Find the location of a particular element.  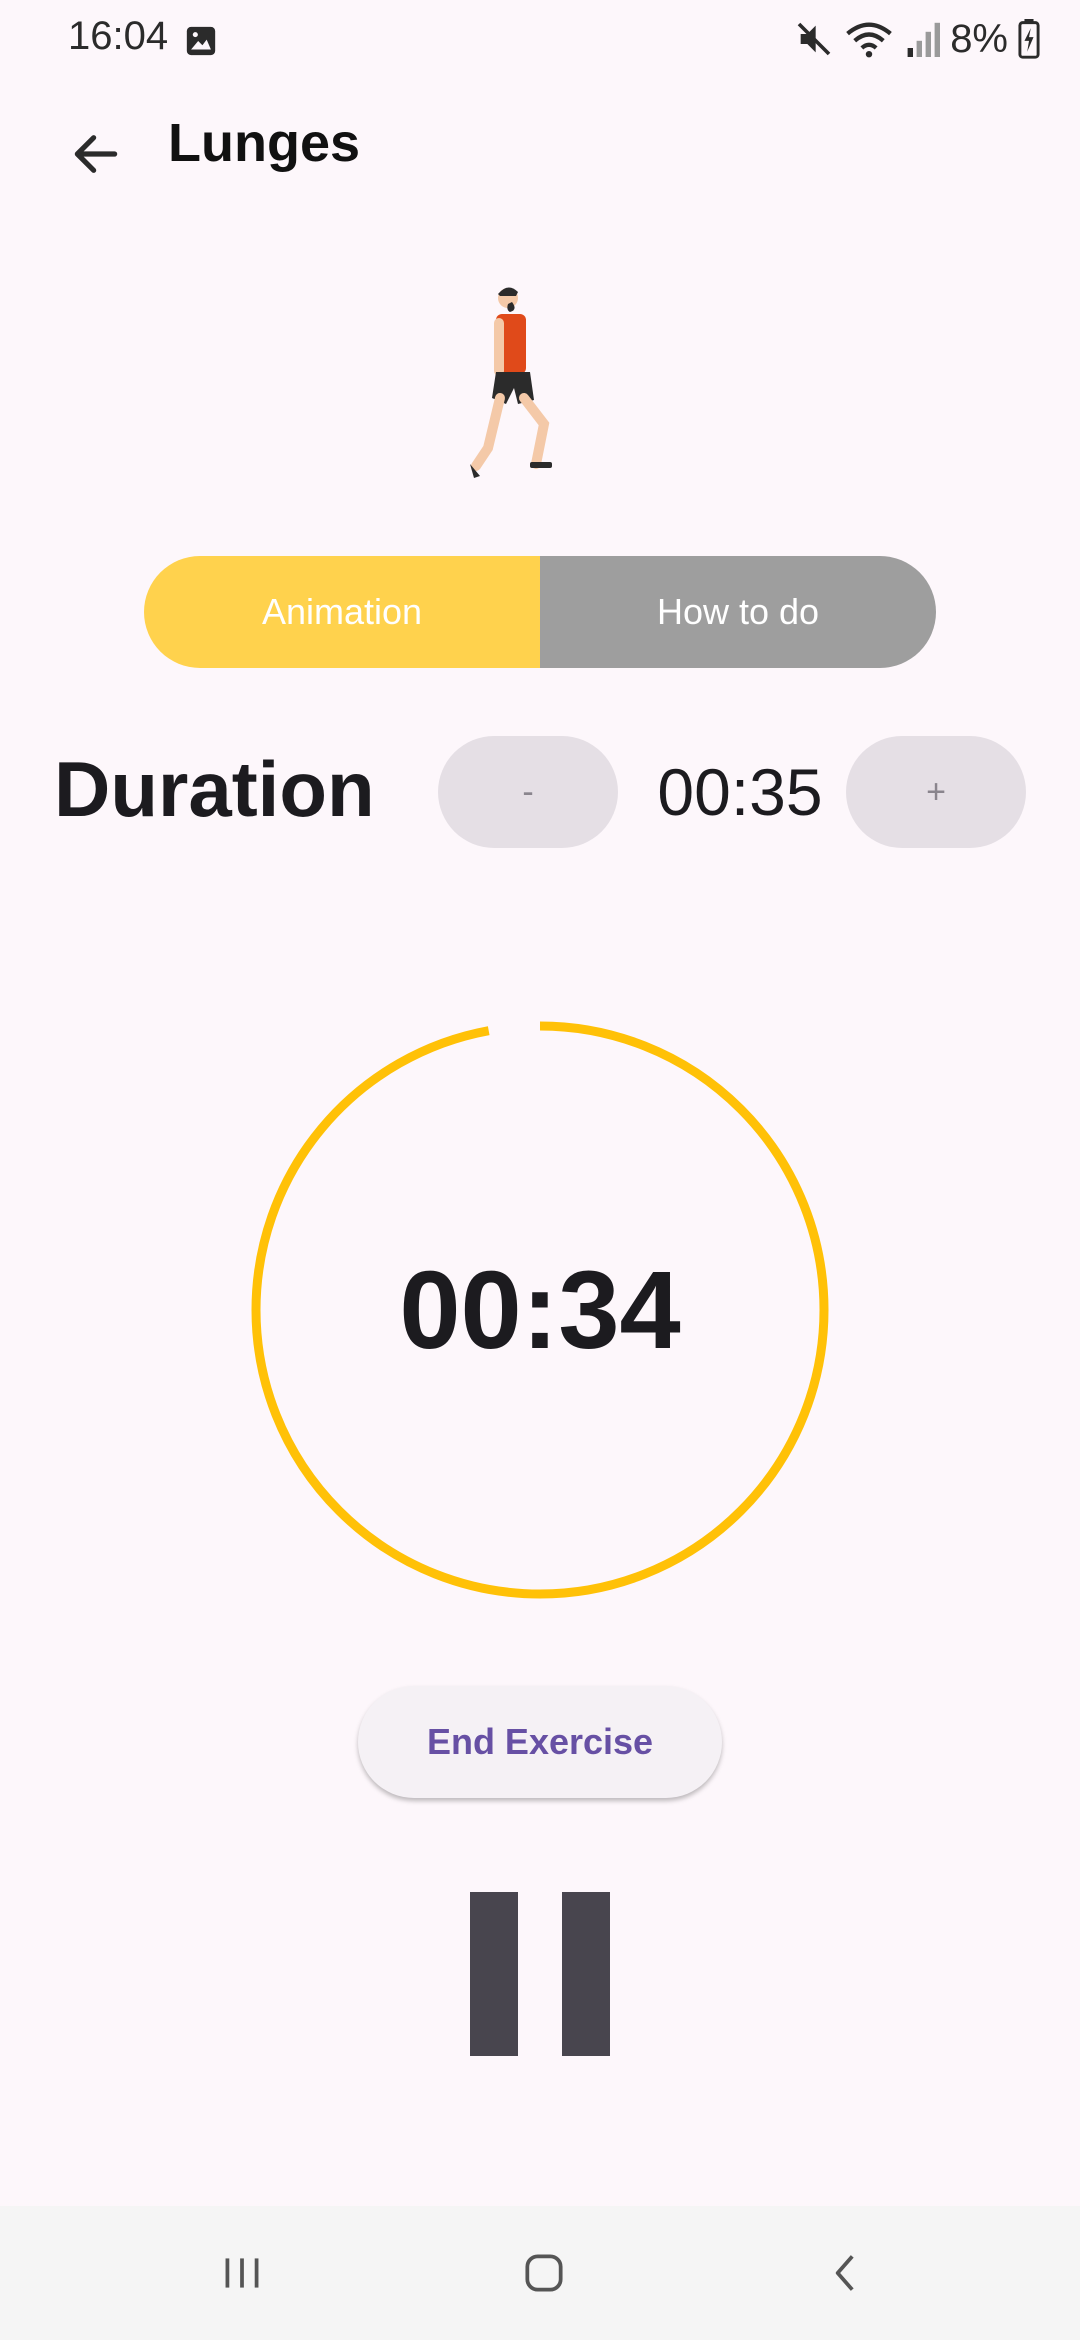

status-icons: 8% is located at coordinates (917, 39).